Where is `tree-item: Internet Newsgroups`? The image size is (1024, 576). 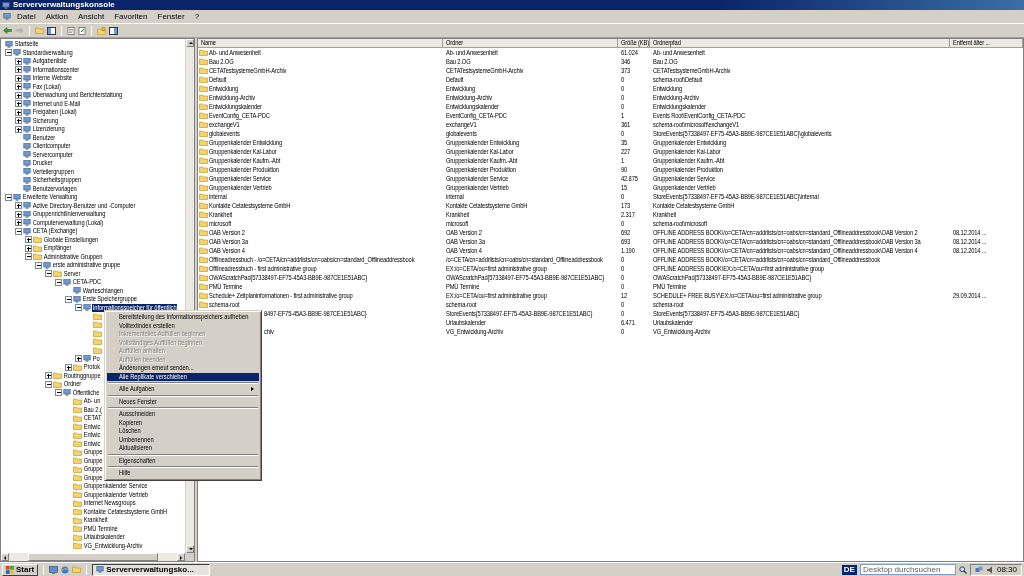 tree-item: Internet Newsgroups is located at coordinates (110, 503).